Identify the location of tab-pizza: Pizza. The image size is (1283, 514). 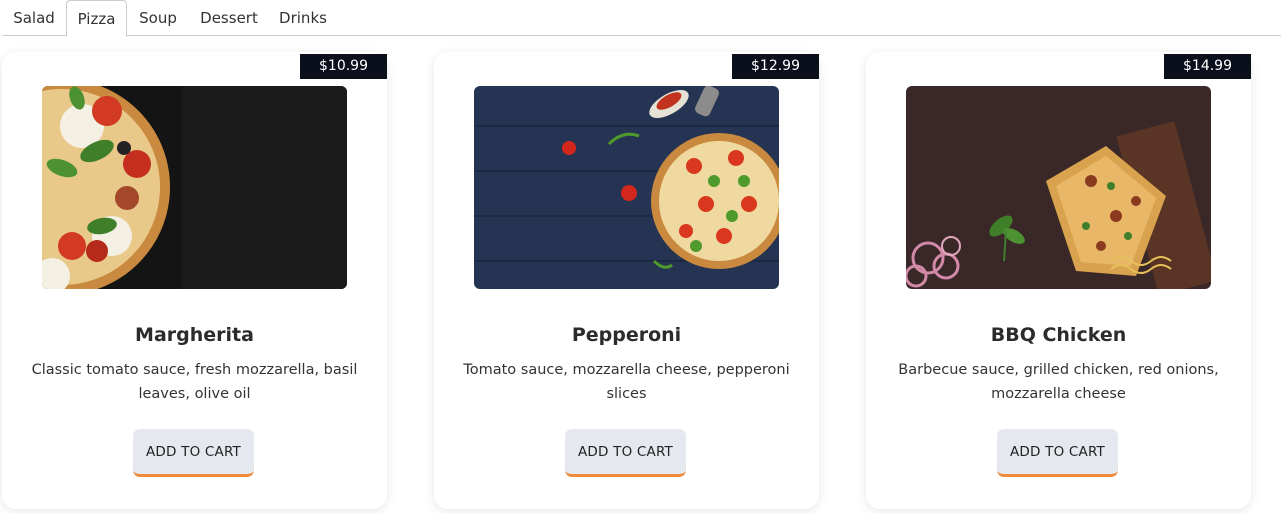
(96, 18).